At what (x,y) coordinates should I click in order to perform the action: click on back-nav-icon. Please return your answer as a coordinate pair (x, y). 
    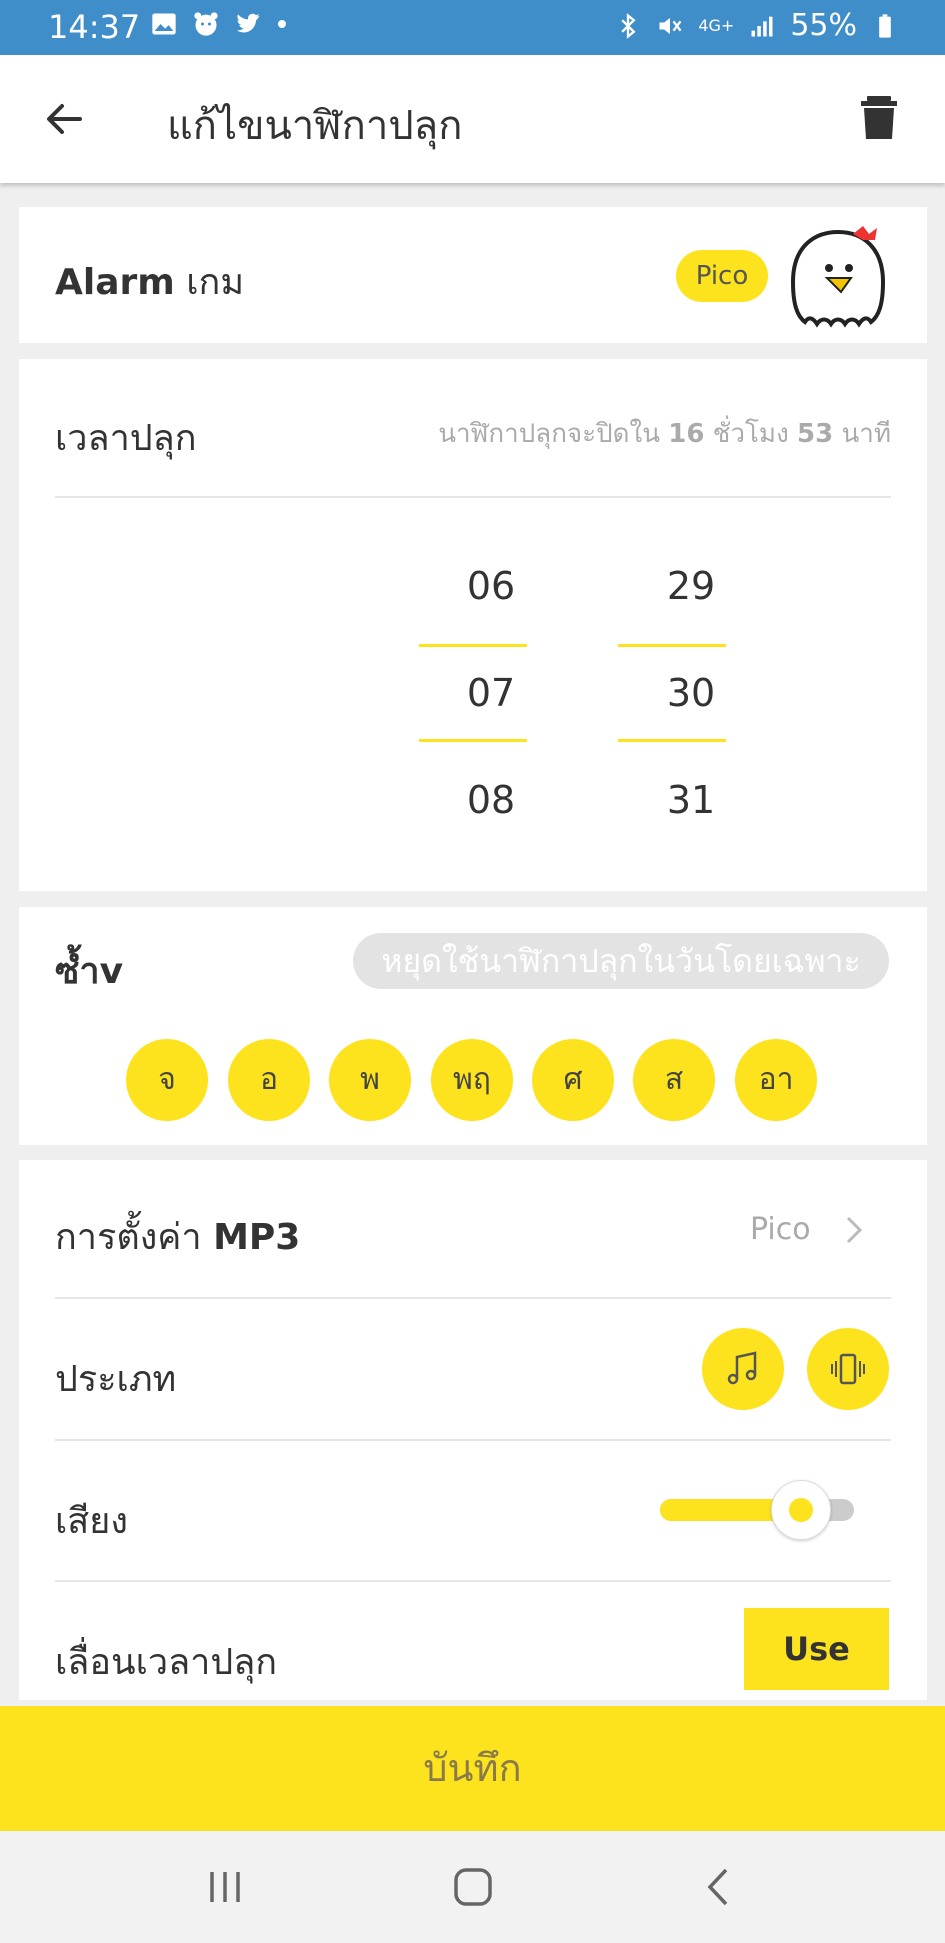
    Looking at the image, I should click on (719, 1887).